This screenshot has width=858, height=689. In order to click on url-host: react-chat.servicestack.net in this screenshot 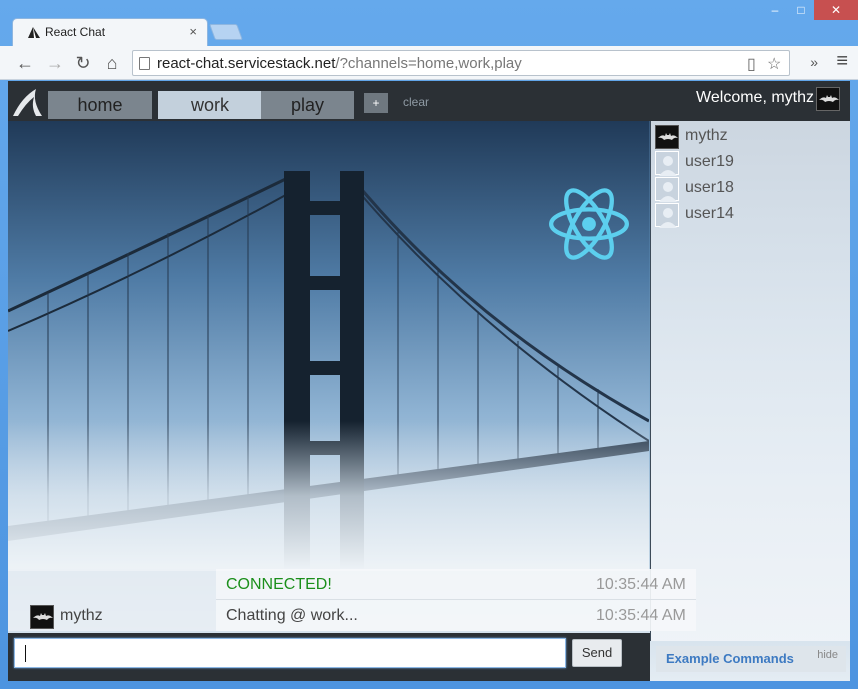, I will do `click(246, 63)`.